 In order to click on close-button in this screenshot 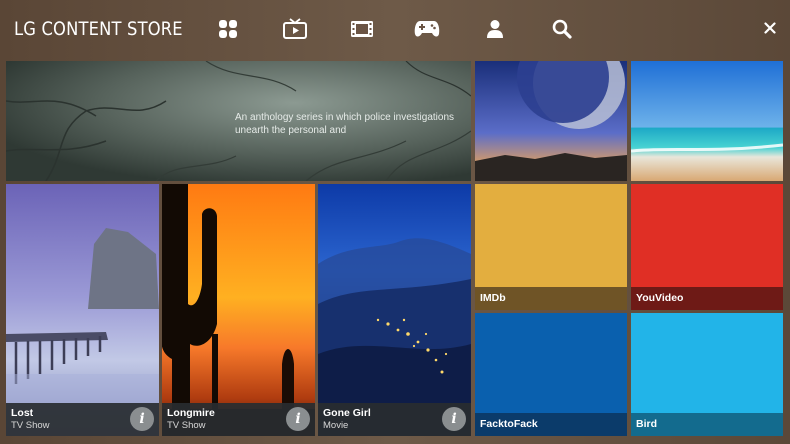, I will do `click(770, 28)`.